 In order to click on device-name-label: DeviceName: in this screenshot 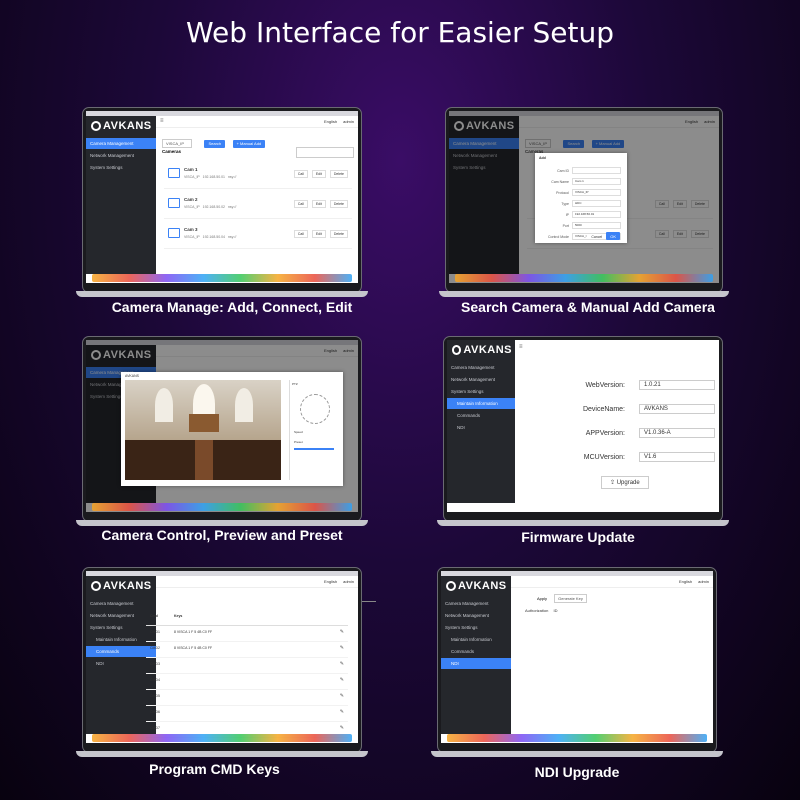, I will do `click(603, 409)`.